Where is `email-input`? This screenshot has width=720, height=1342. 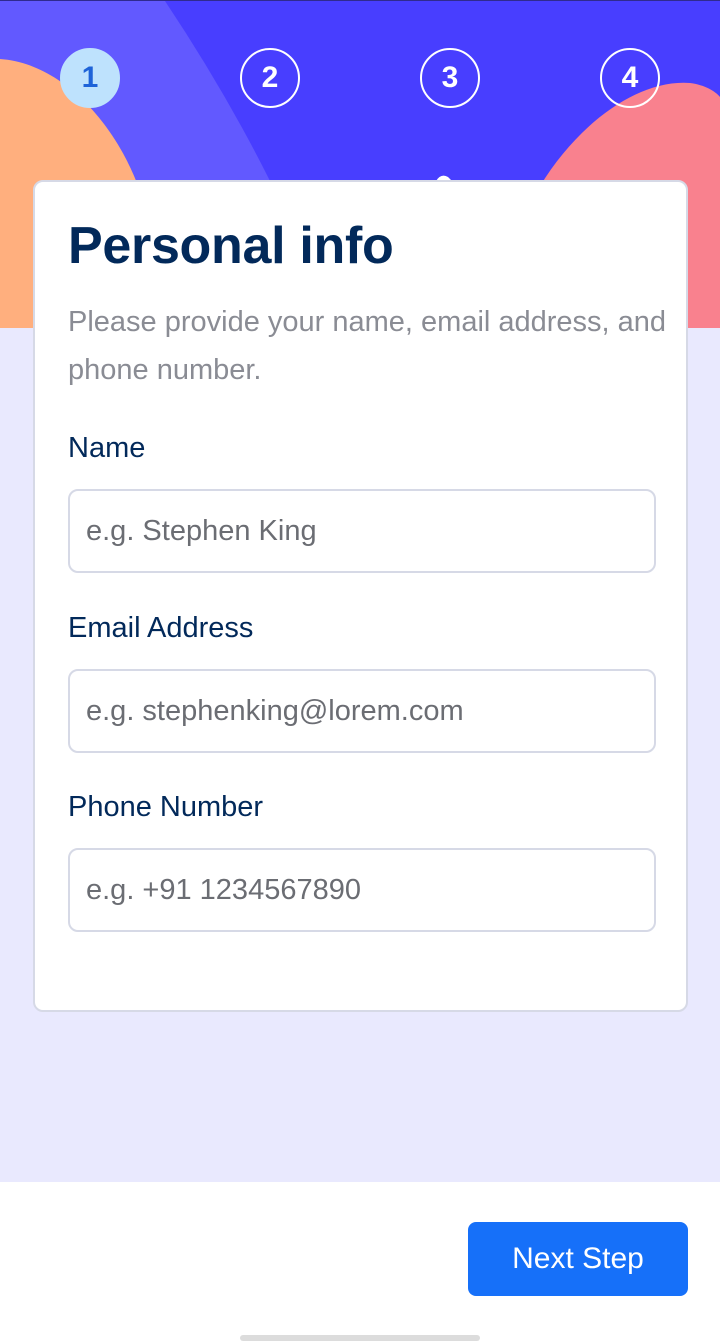
email-input is located at coordinates (362, 711).